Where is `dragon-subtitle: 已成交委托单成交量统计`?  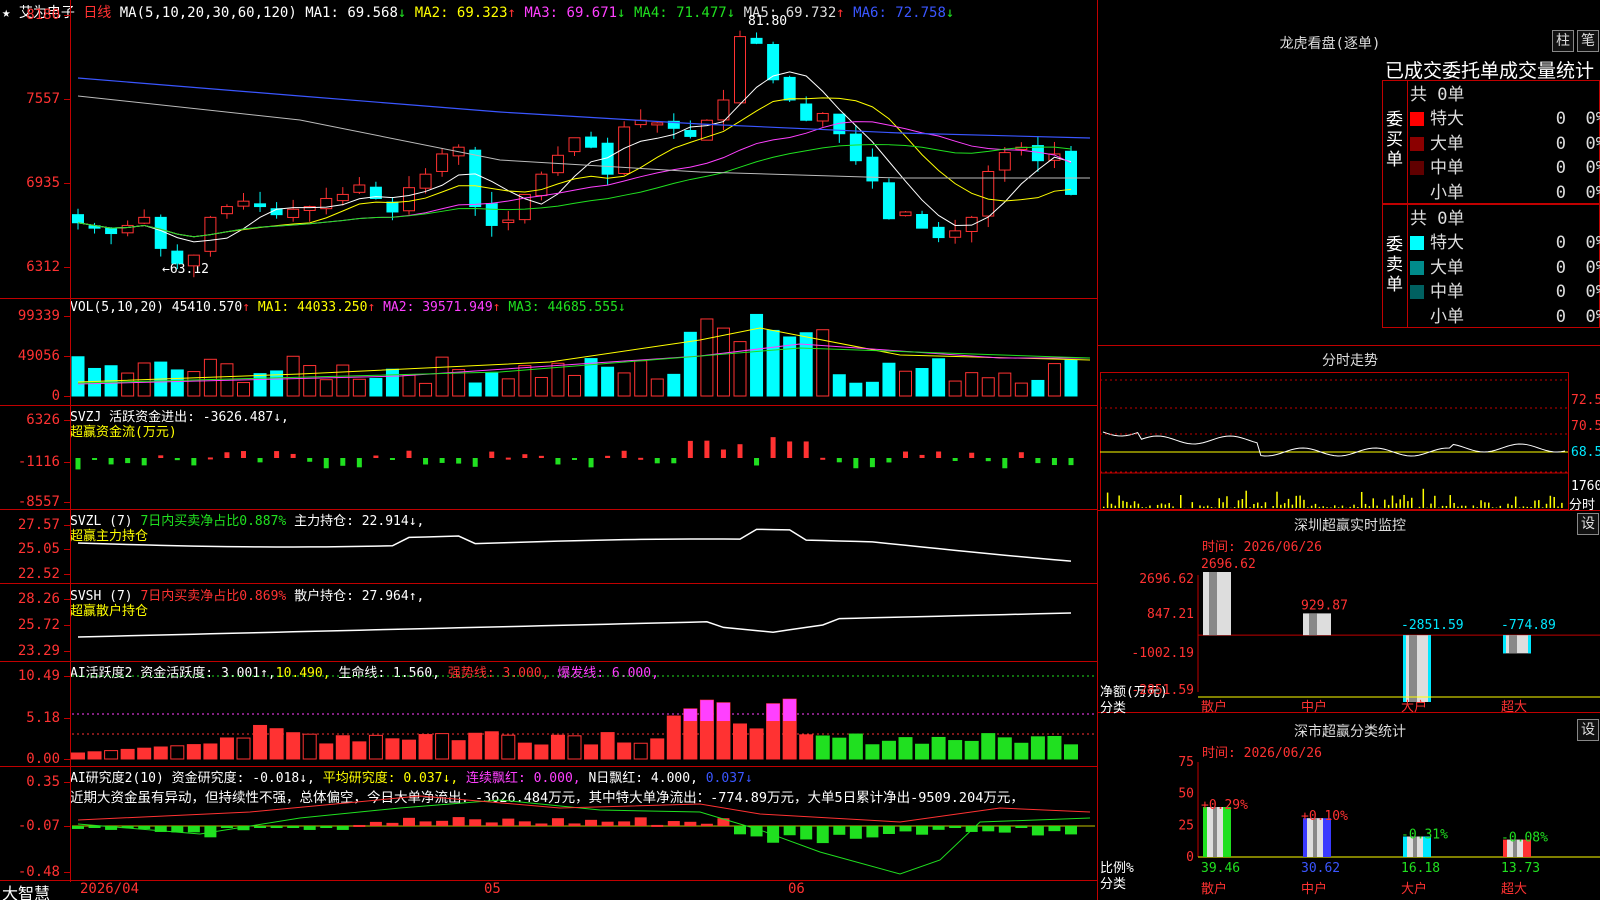
dragon-subtitle: 已成交委托单成交量统计 is located at coordinates (1490, 71).